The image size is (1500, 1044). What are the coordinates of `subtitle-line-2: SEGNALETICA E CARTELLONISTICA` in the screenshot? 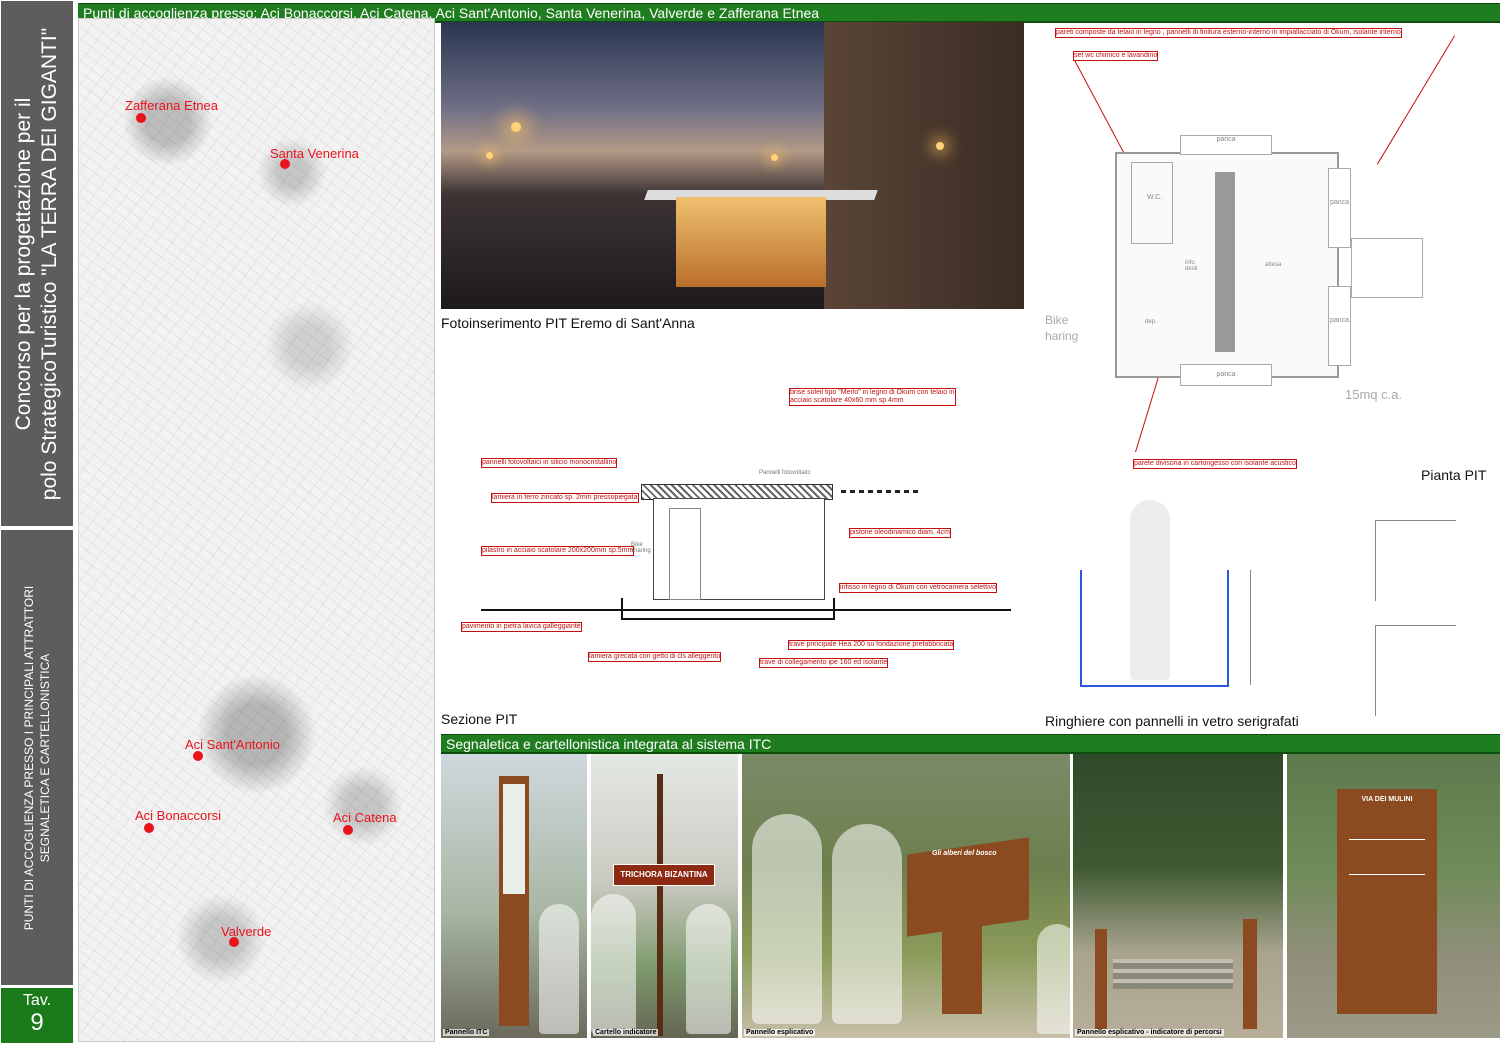 It's located at (45, 757).